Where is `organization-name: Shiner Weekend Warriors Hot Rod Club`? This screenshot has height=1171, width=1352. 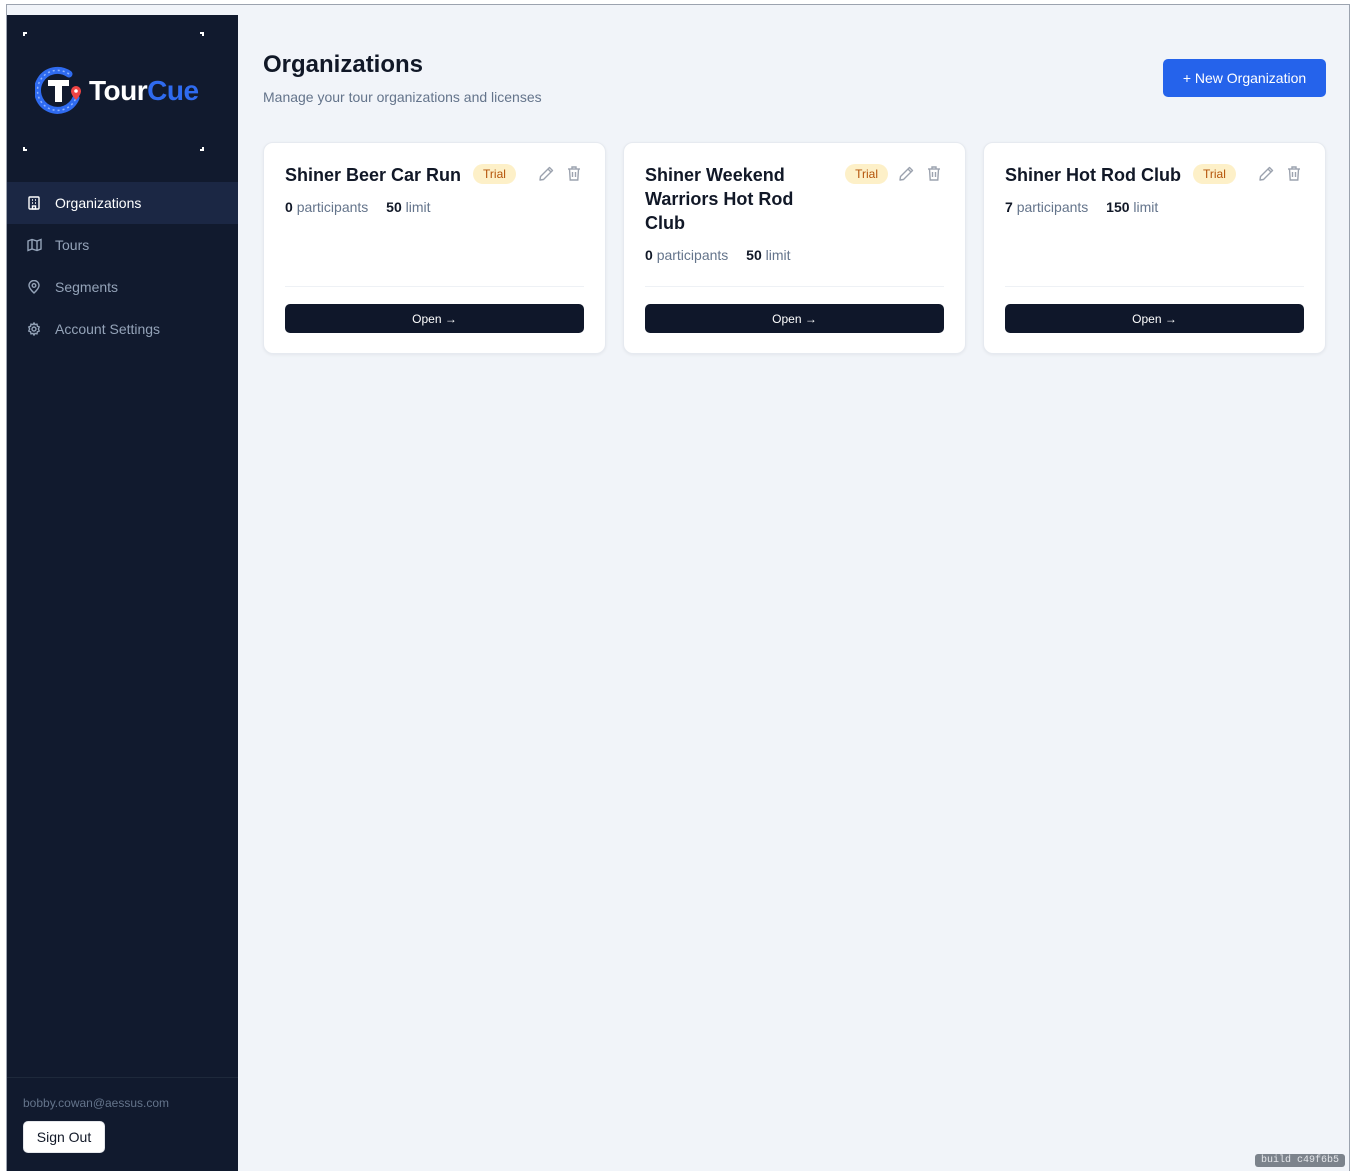
organization-name: Shiner Weekend Warriors Hot Rod Club is located at coordinates (719, 199).